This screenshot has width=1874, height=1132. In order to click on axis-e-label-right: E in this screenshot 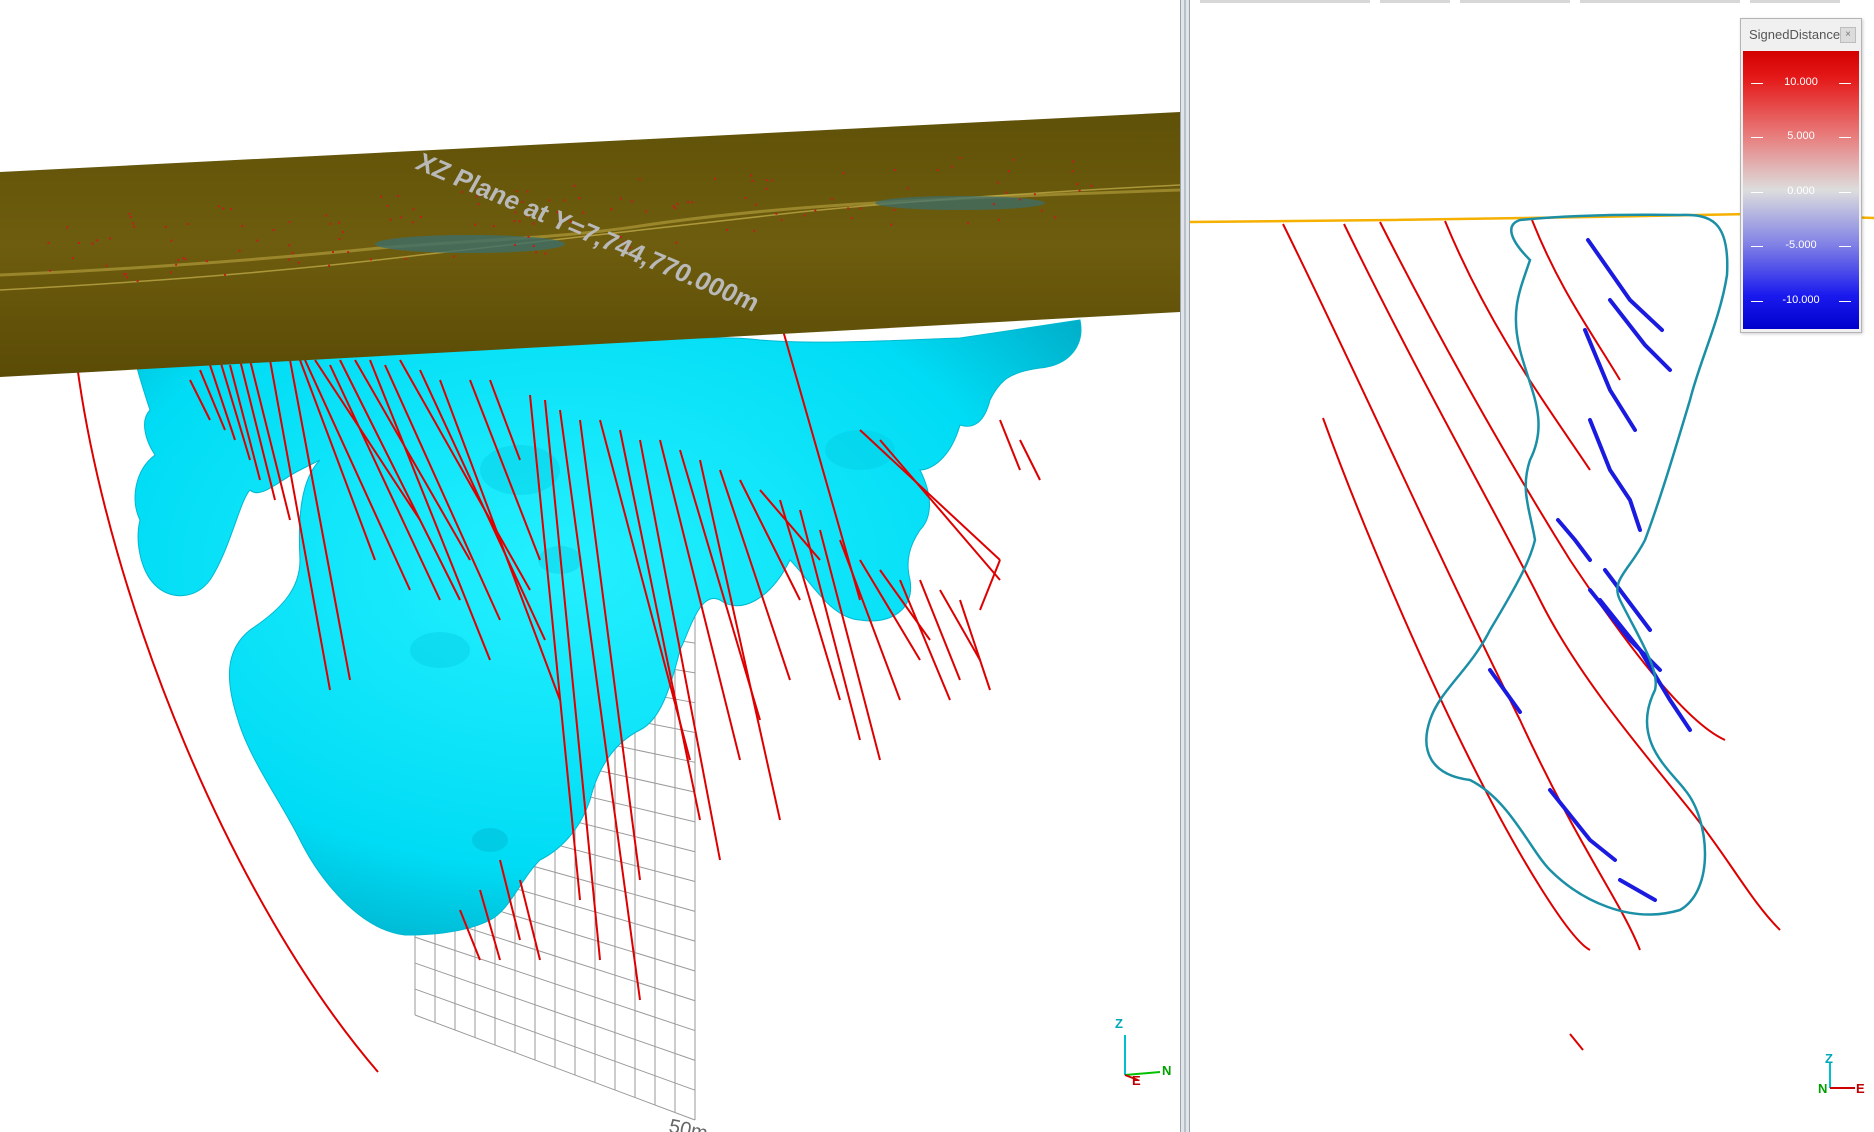, I will do `click(1860, 1088)`.